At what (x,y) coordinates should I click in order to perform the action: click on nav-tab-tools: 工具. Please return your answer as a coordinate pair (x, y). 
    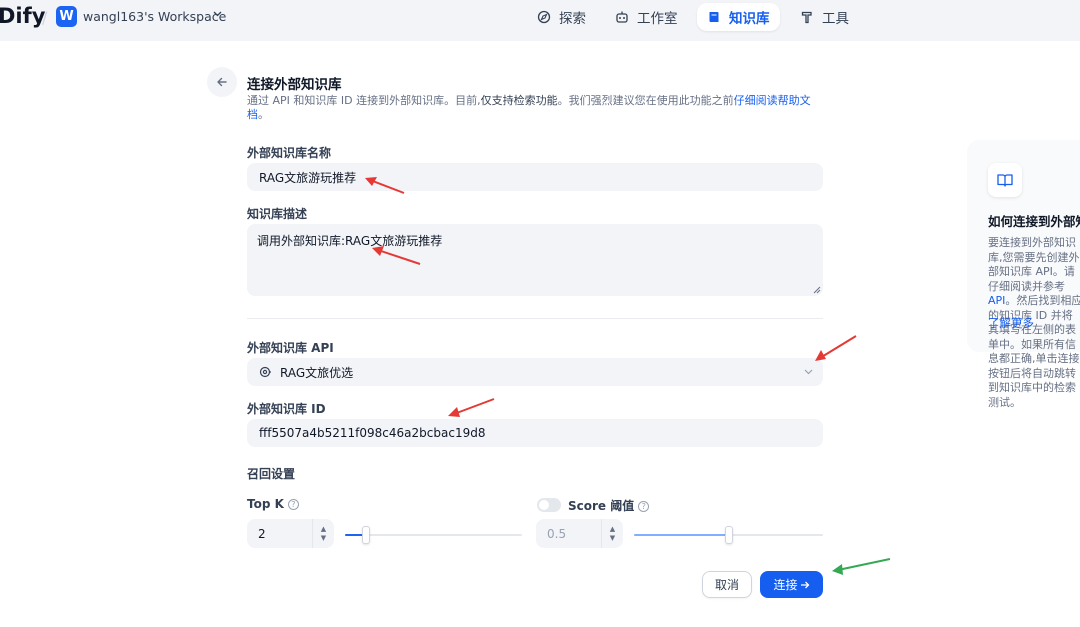
    Looking at the image, I should click on (824, 17).